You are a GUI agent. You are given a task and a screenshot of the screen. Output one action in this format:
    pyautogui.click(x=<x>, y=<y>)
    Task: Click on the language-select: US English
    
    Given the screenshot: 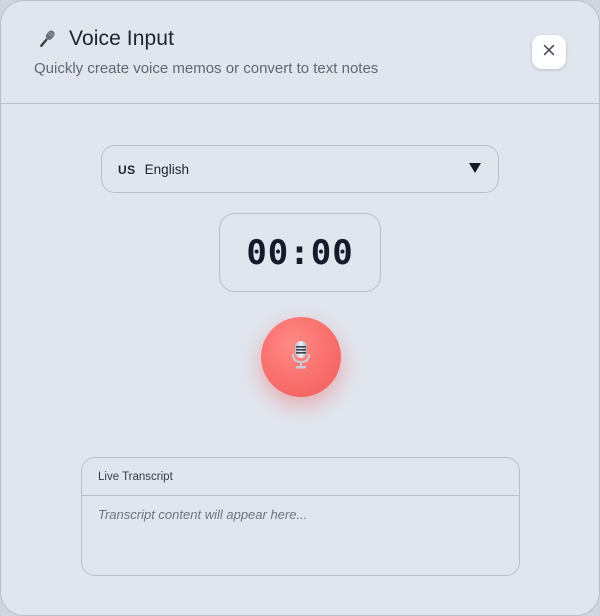 What is the action you would take?
    pyautogui.click(x=300, y=169)
    